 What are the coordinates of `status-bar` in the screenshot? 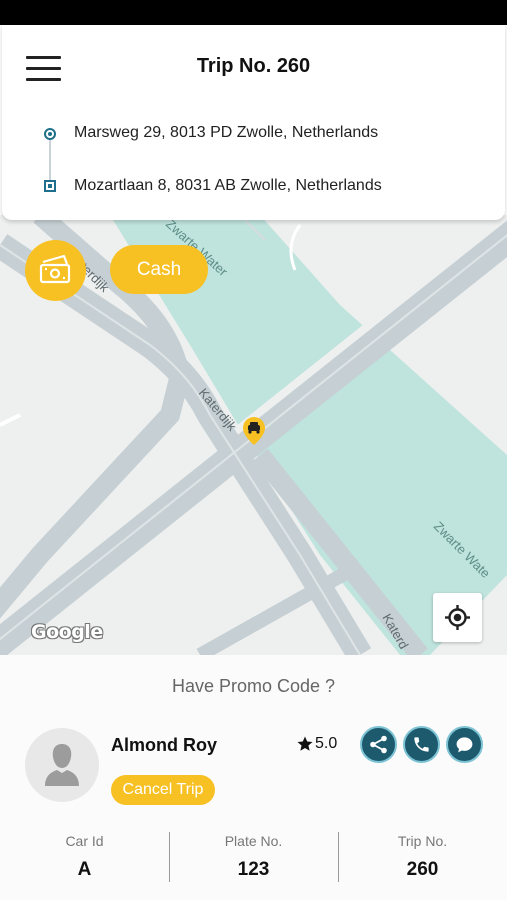 It's located at (253, 12).